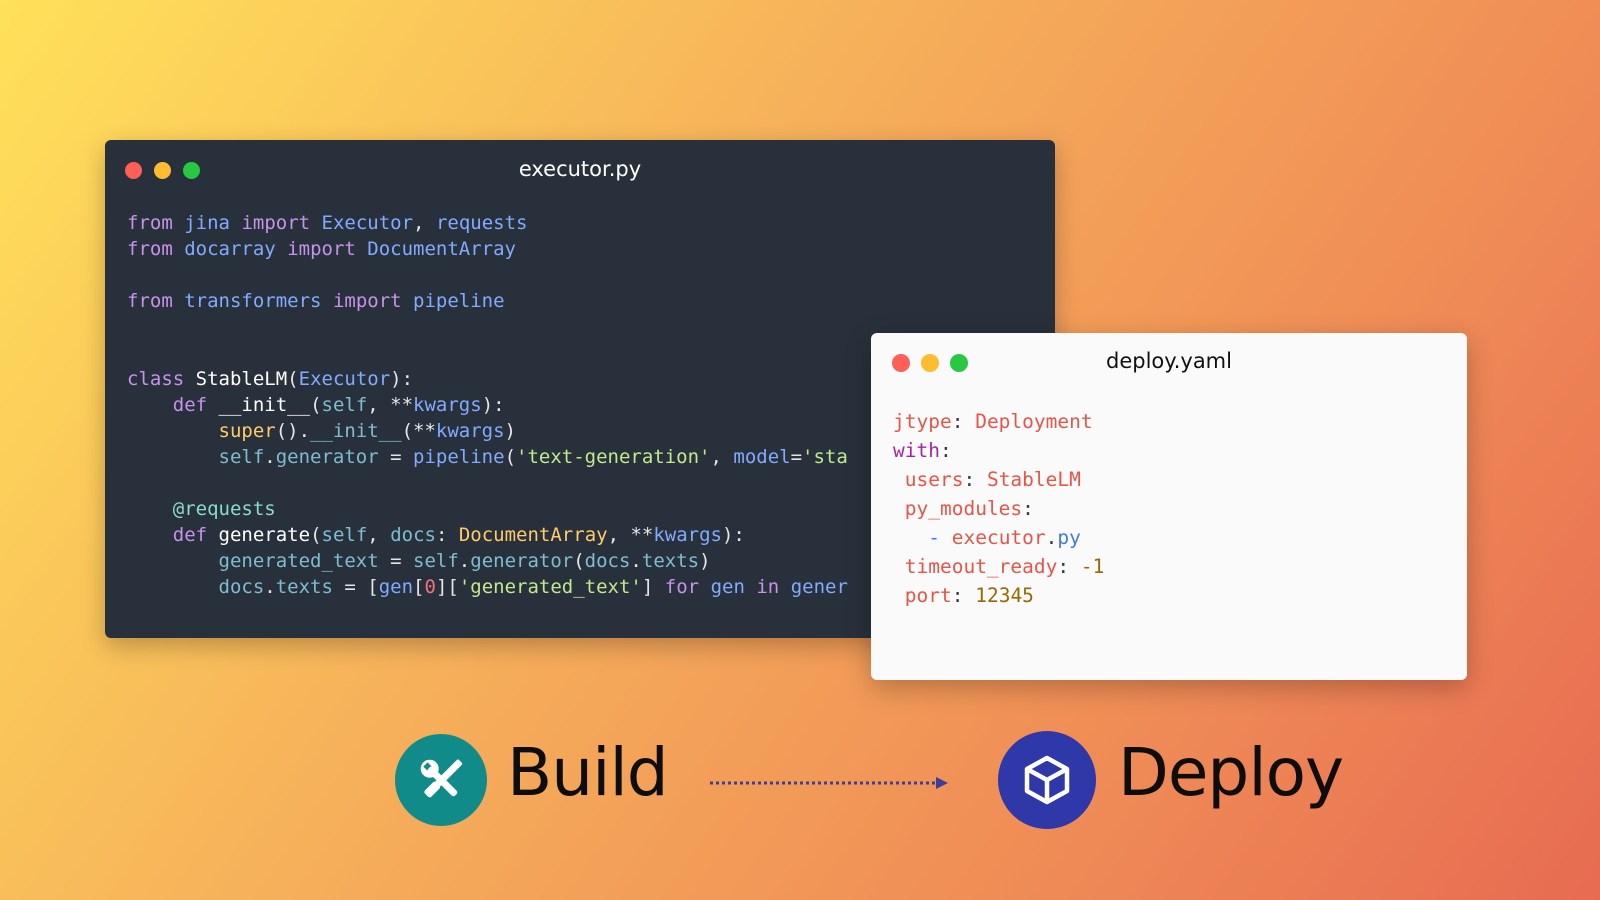 Image resolution: width=1600 pixels, height=900 pixels. What do you see at coordinates (969, 595) in the screenshot?
I see `yaml-line-7: port: 12345` at bounding box center [969, 595].